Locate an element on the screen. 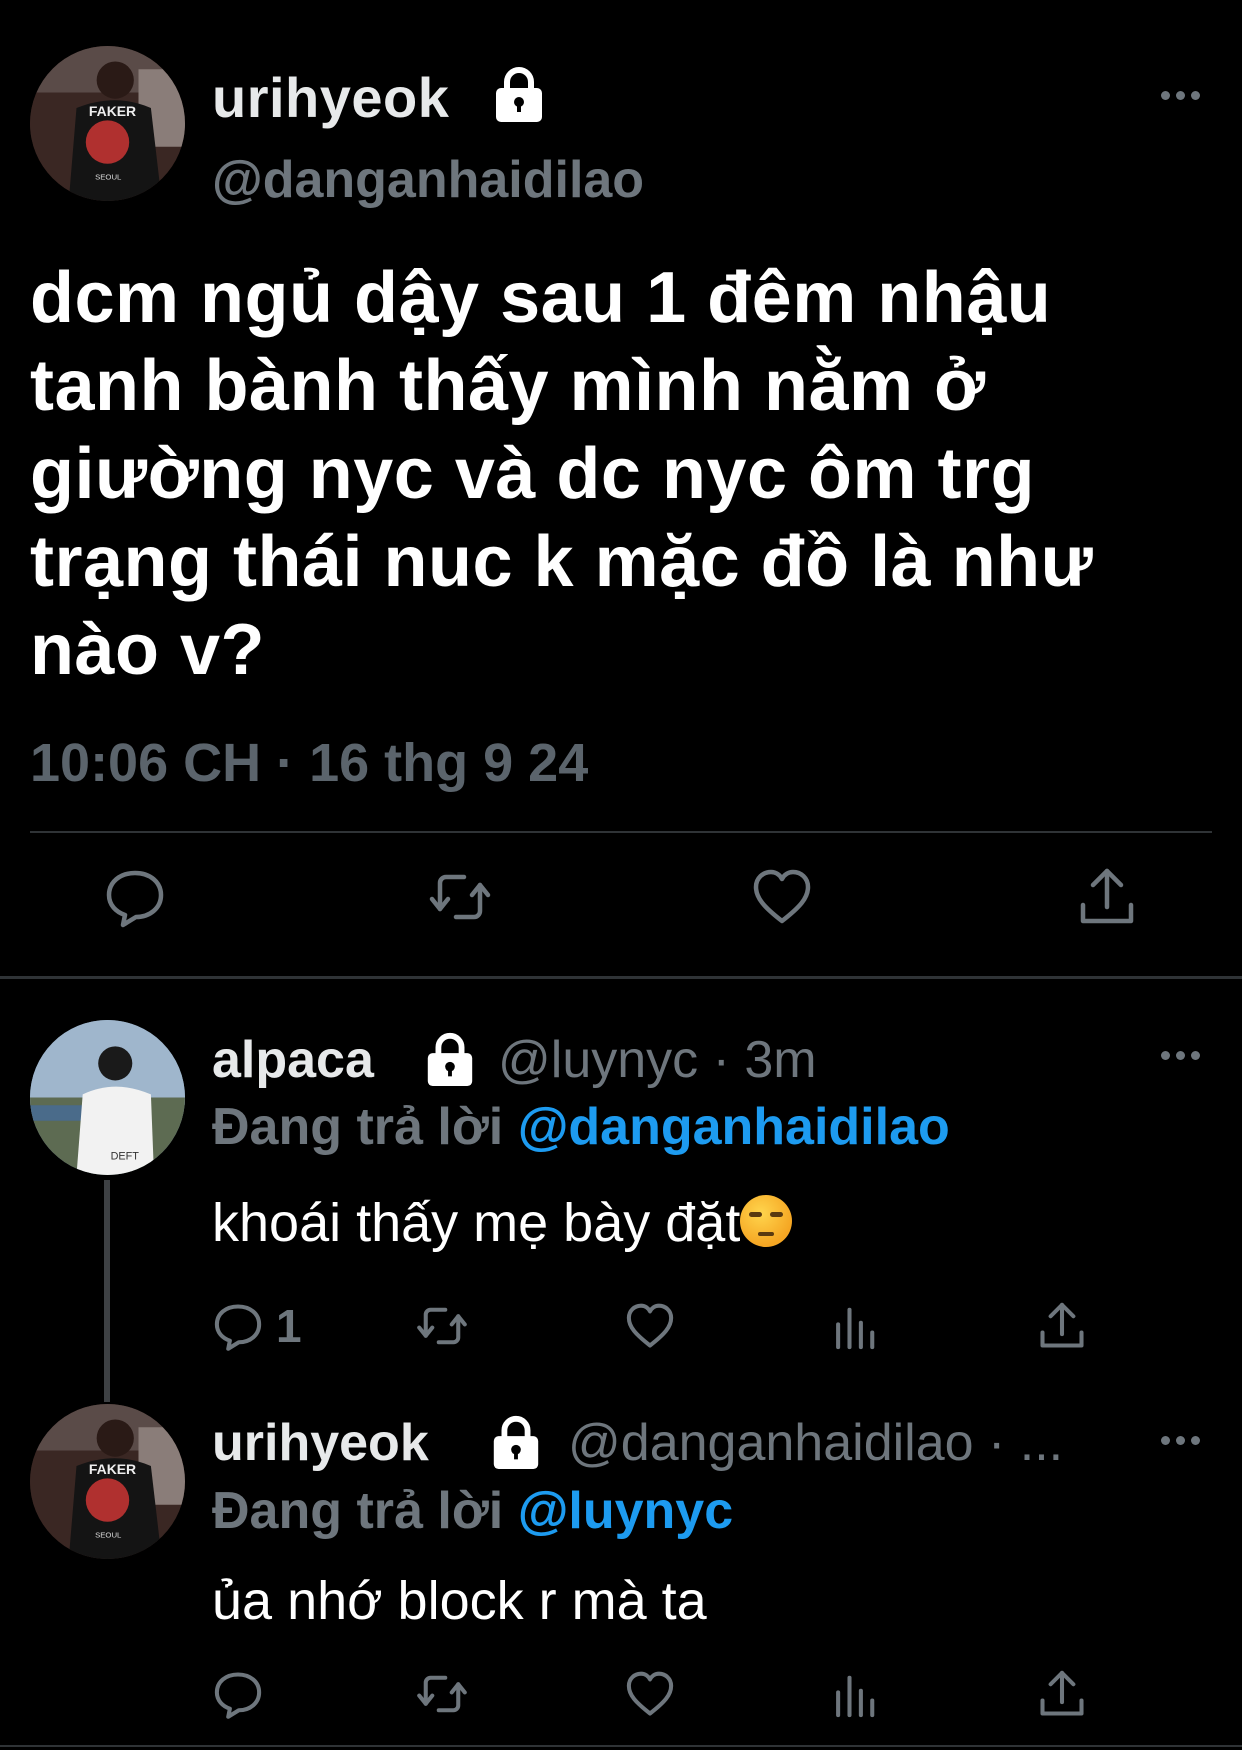 The image size is (1242, 1750). replying-to-line: Đang trả lời @danganhaidilao is located at coordinates (581, 1127).